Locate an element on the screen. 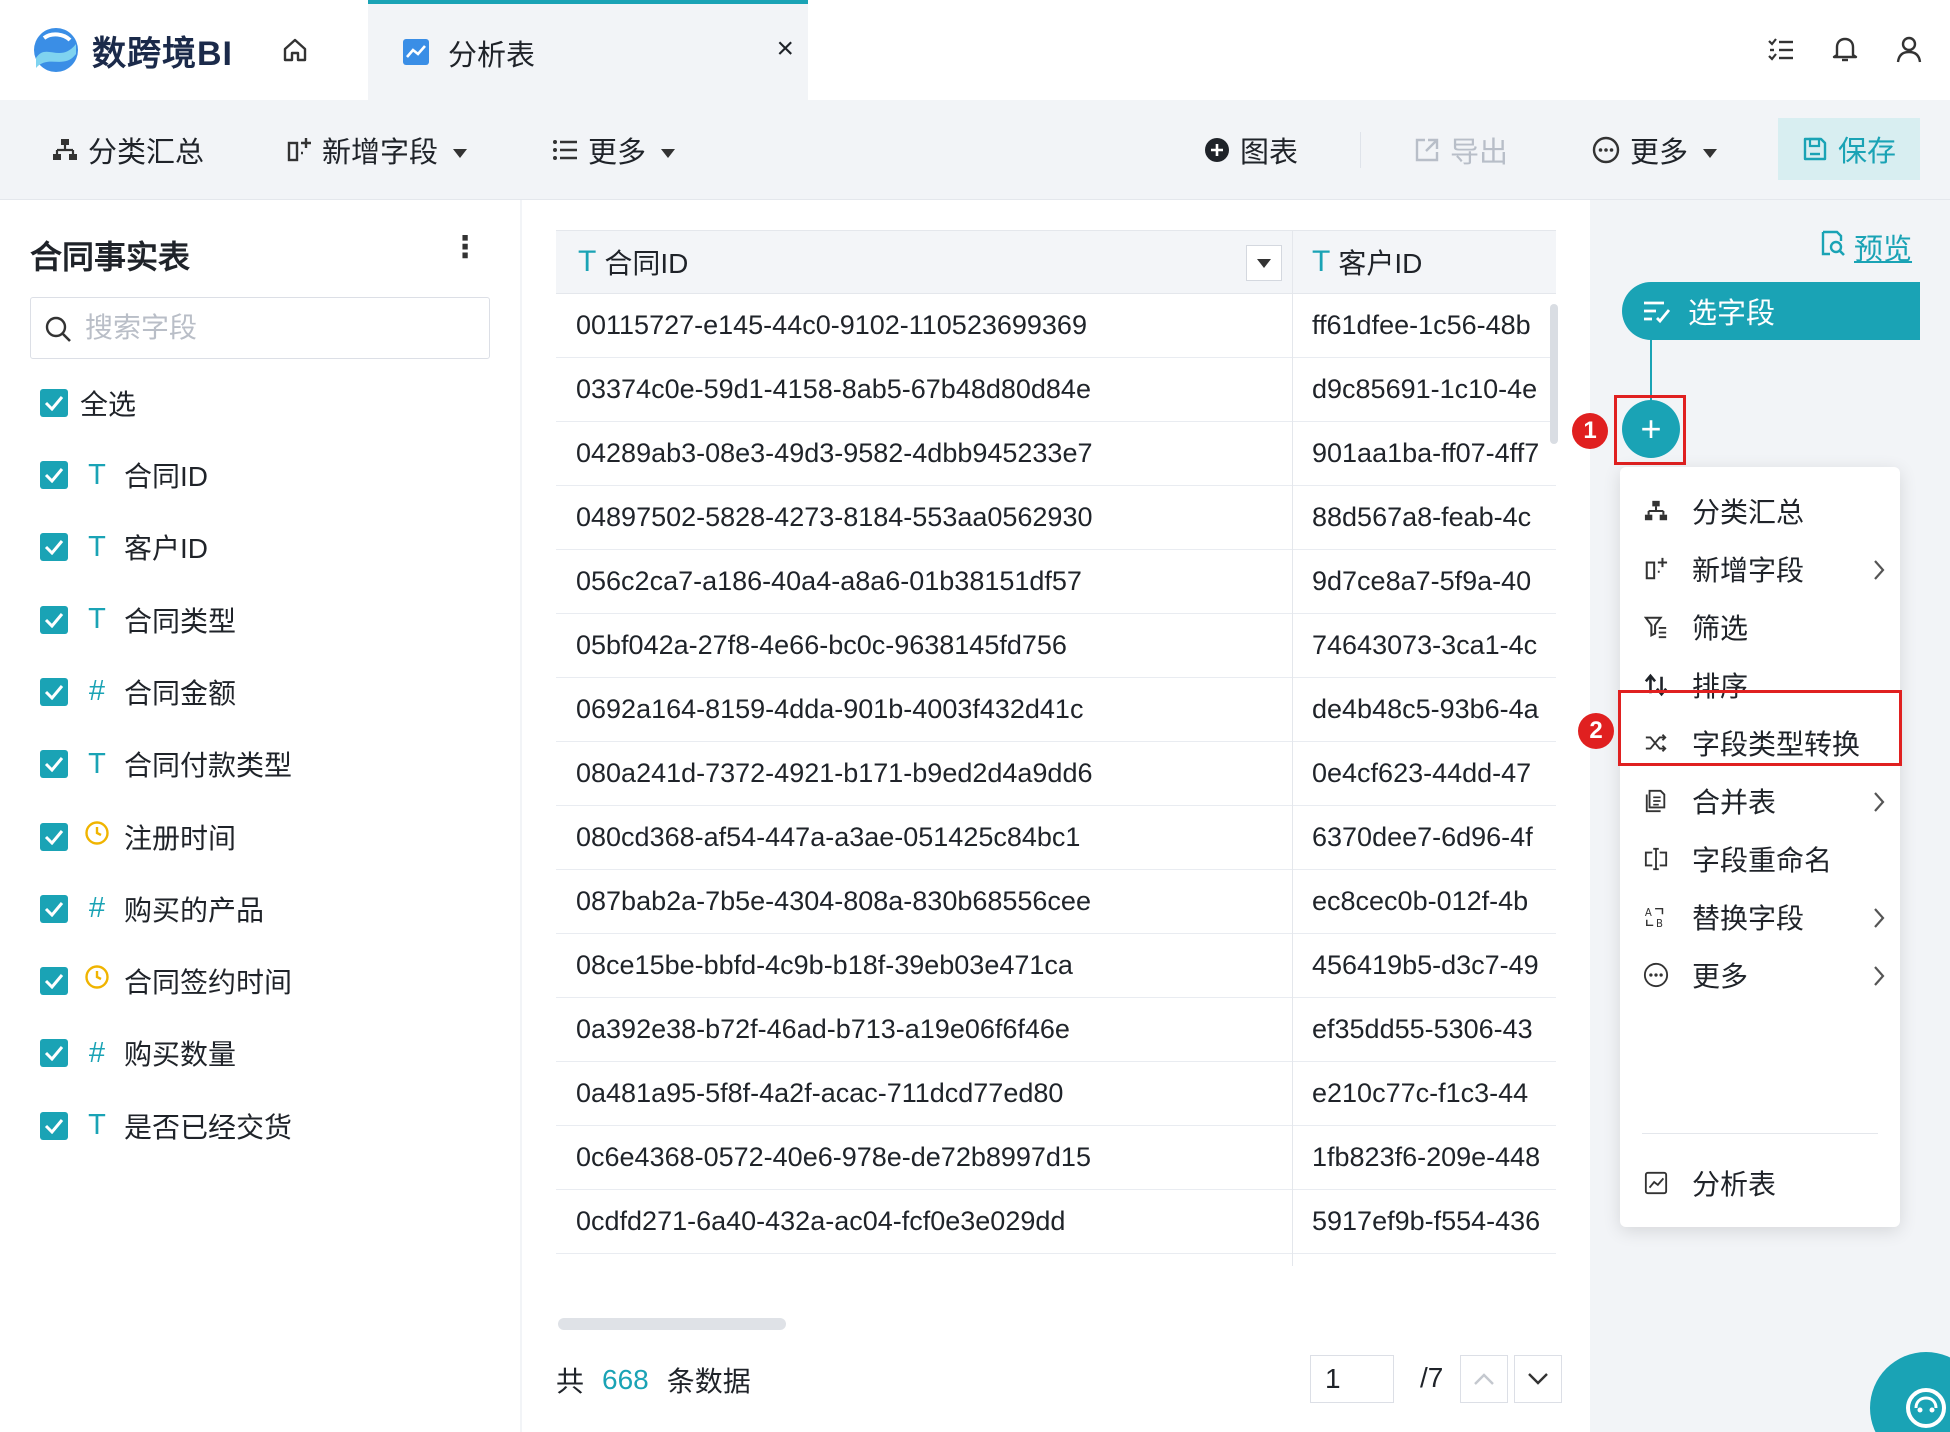  group-icon is located at coordinates (65, 150).